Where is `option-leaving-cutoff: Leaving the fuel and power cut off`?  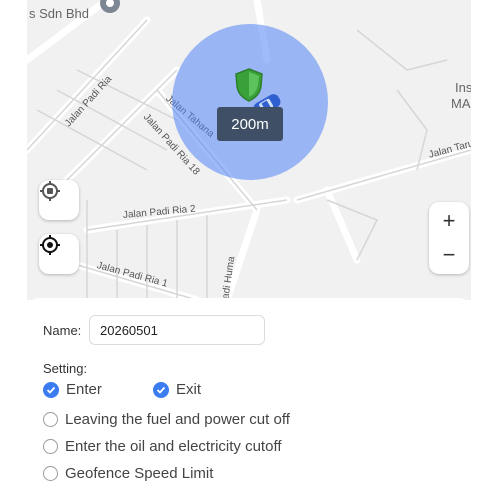 option-leaving-cutoff: Leaving the fuel and power cut off is located at coordinates (166, 419).